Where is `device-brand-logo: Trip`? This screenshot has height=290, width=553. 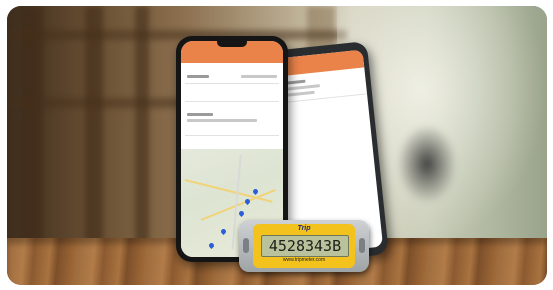
device-brand-logo: Trip is located at coordinates (304, 228).